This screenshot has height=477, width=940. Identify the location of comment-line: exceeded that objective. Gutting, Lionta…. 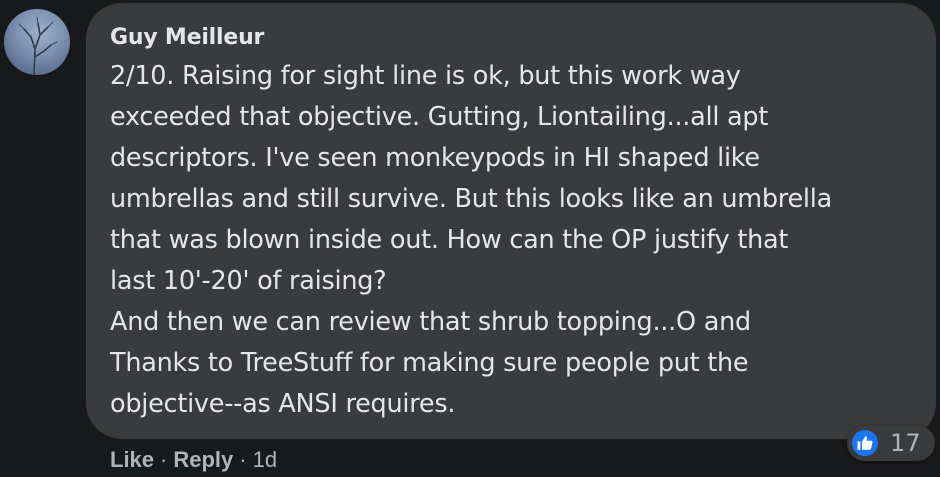
(439, 117).